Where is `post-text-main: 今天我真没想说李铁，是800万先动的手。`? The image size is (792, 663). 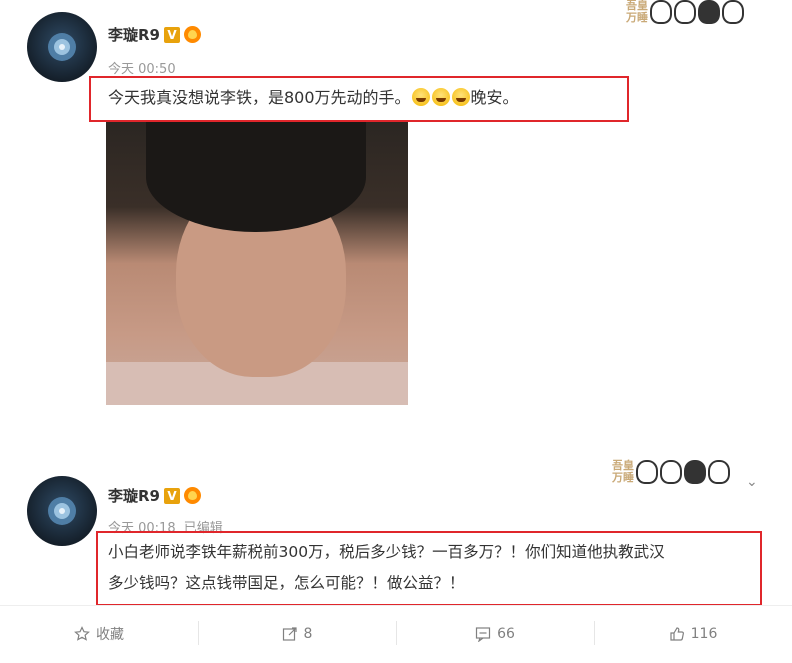
post-text-main: 今天我真没想说李铁，是800万先动的手。 is located at coordinates (259, 97).